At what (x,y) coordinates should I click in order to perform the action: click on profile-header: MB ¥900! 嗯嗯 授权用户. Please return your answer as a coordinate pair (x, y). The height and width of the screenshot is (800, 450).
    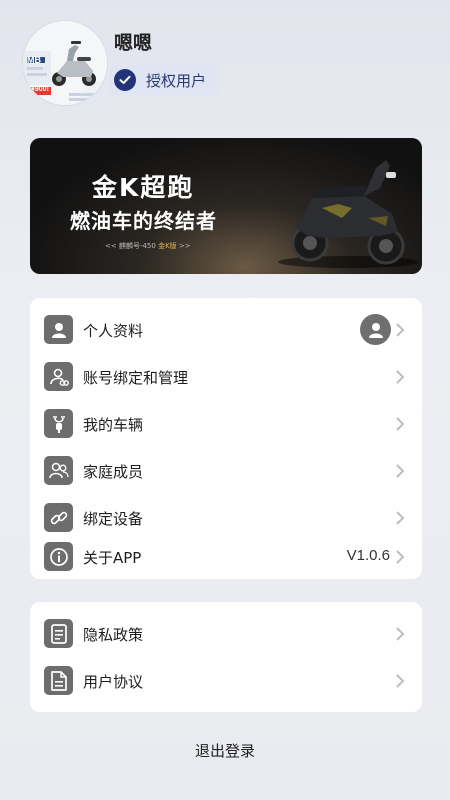
    Looking at the image, I should click on (222, 65).